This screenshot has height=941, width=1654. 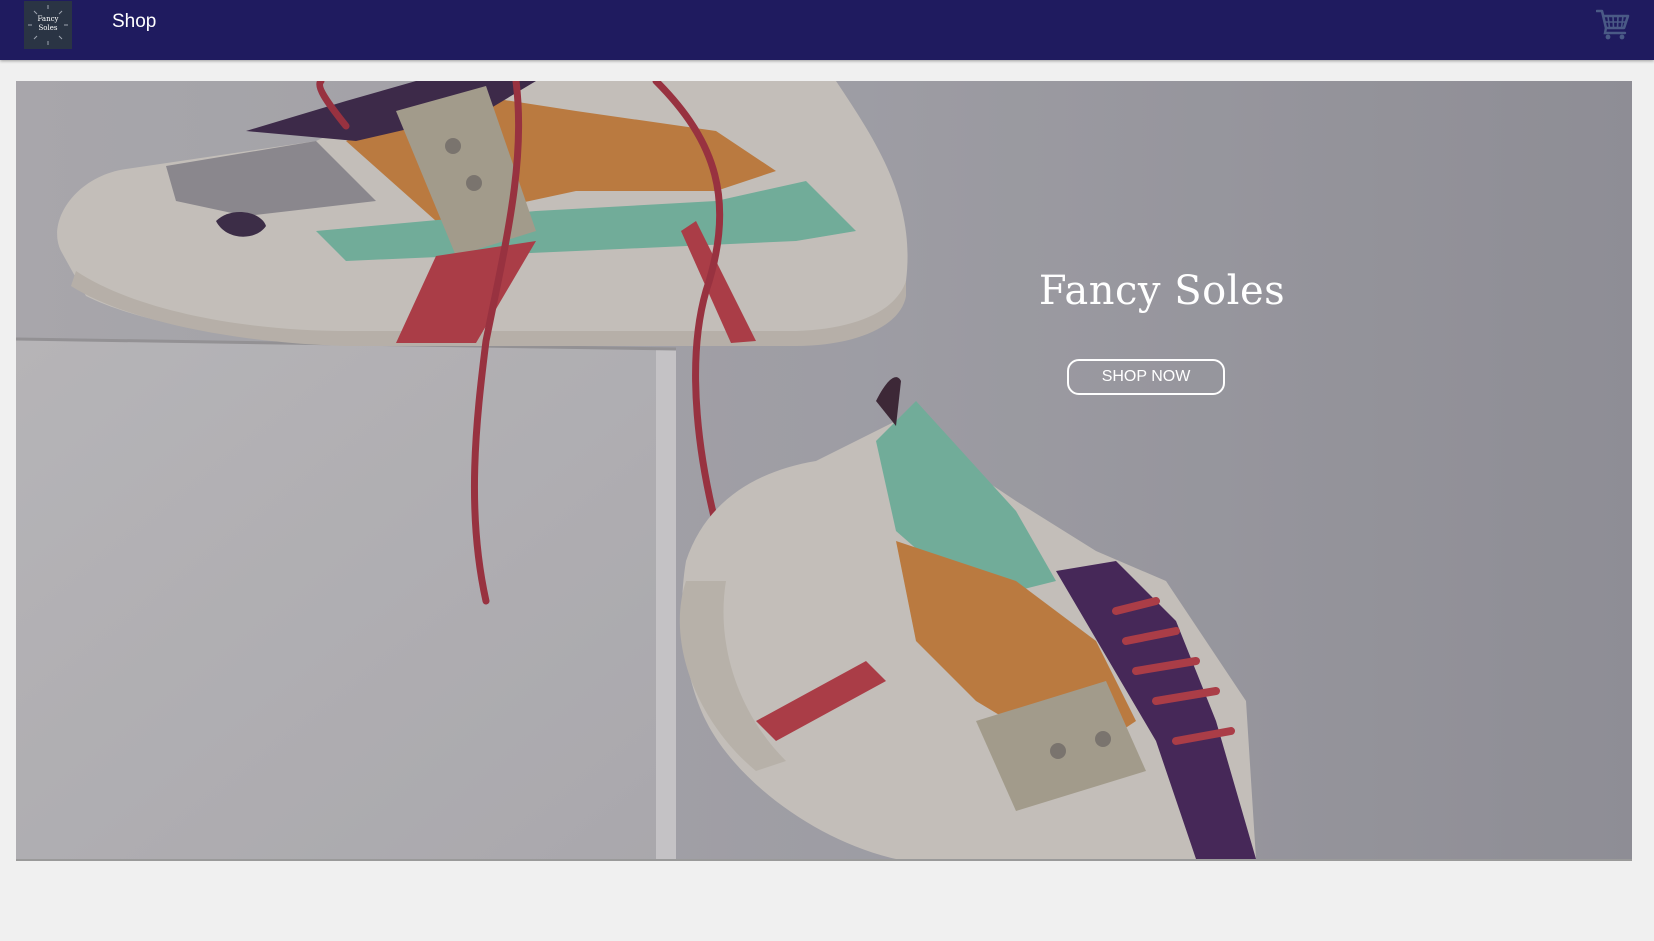 I want to click on top-navbar: Fancy Soles Shop, so click(x=827, y=30).